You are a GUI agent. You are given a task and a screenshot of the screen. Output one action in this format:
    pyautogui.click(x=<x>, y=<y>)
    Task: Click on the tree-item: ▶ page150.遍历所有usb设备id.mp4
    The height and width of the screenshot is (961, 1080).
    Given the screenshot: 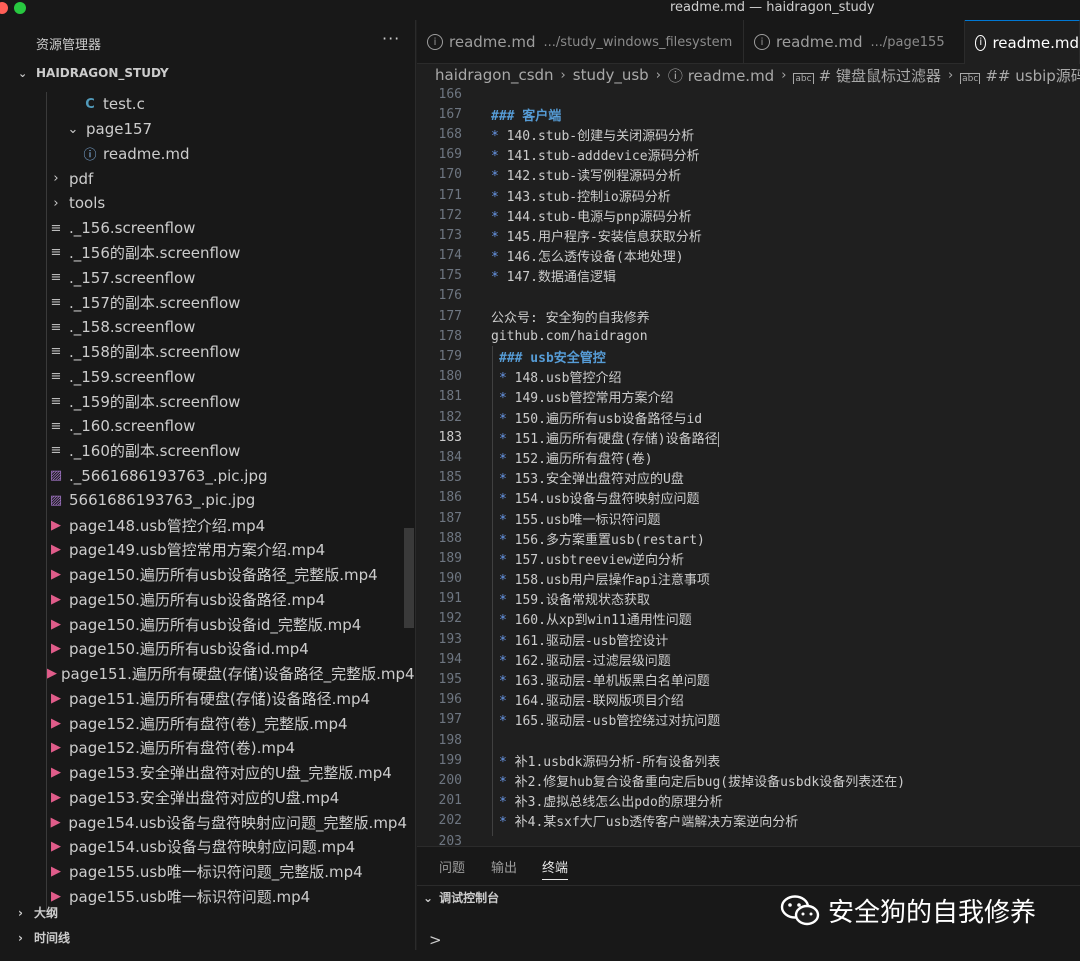 What is the action you would take?
    pyautogui.click(x=209, y=649)
    